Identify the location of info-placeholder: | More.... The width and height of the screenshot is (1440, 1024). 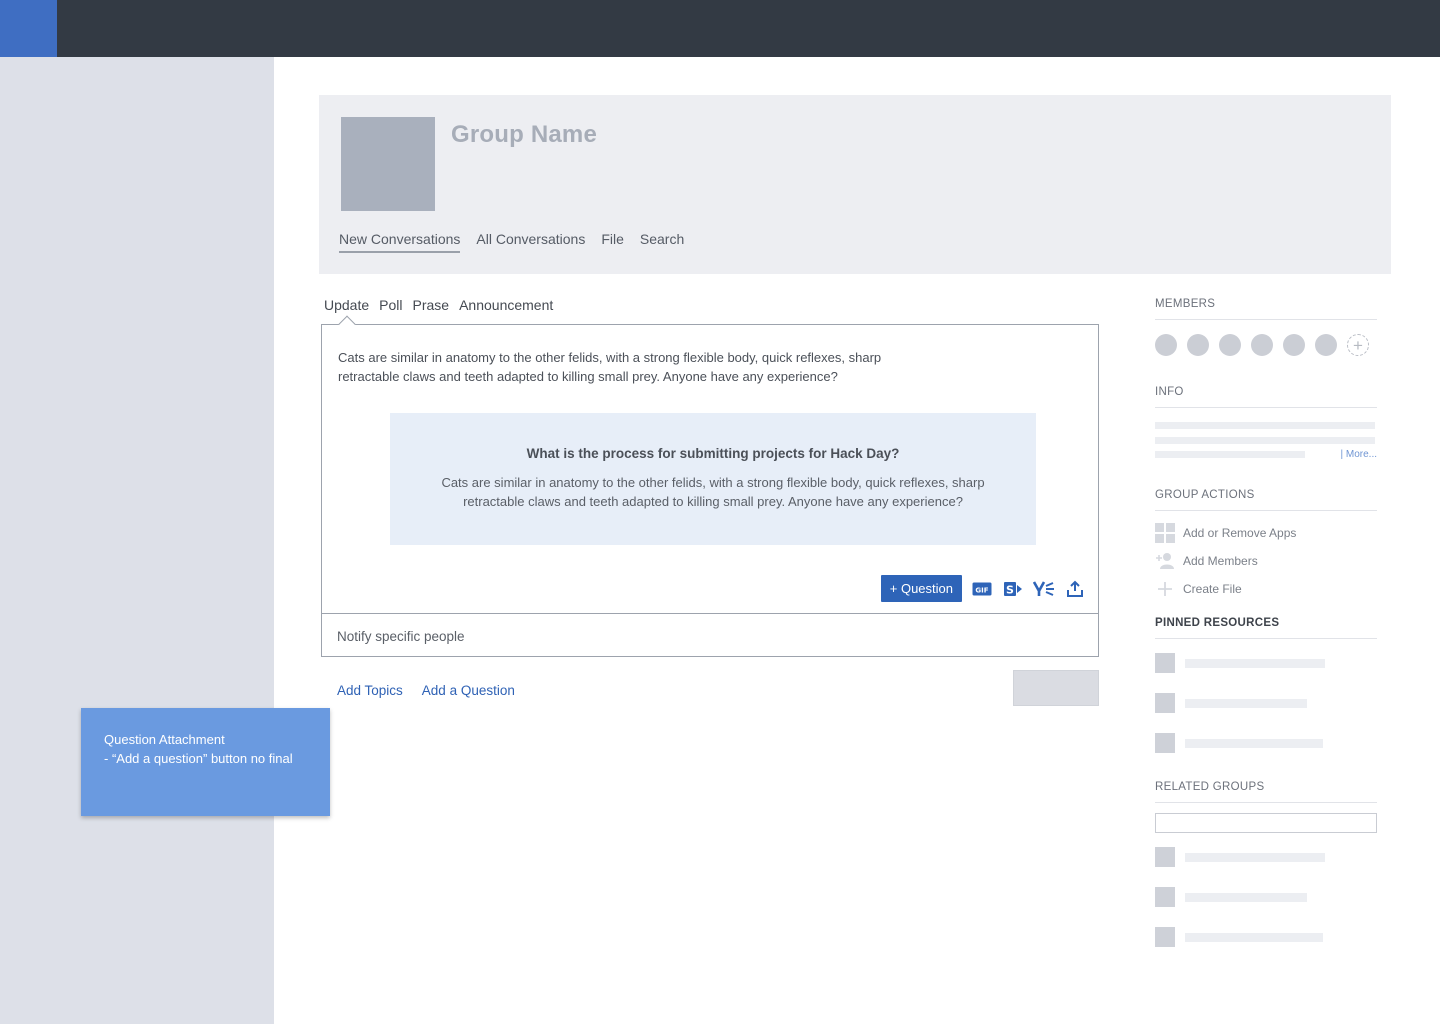
(1266, 441).